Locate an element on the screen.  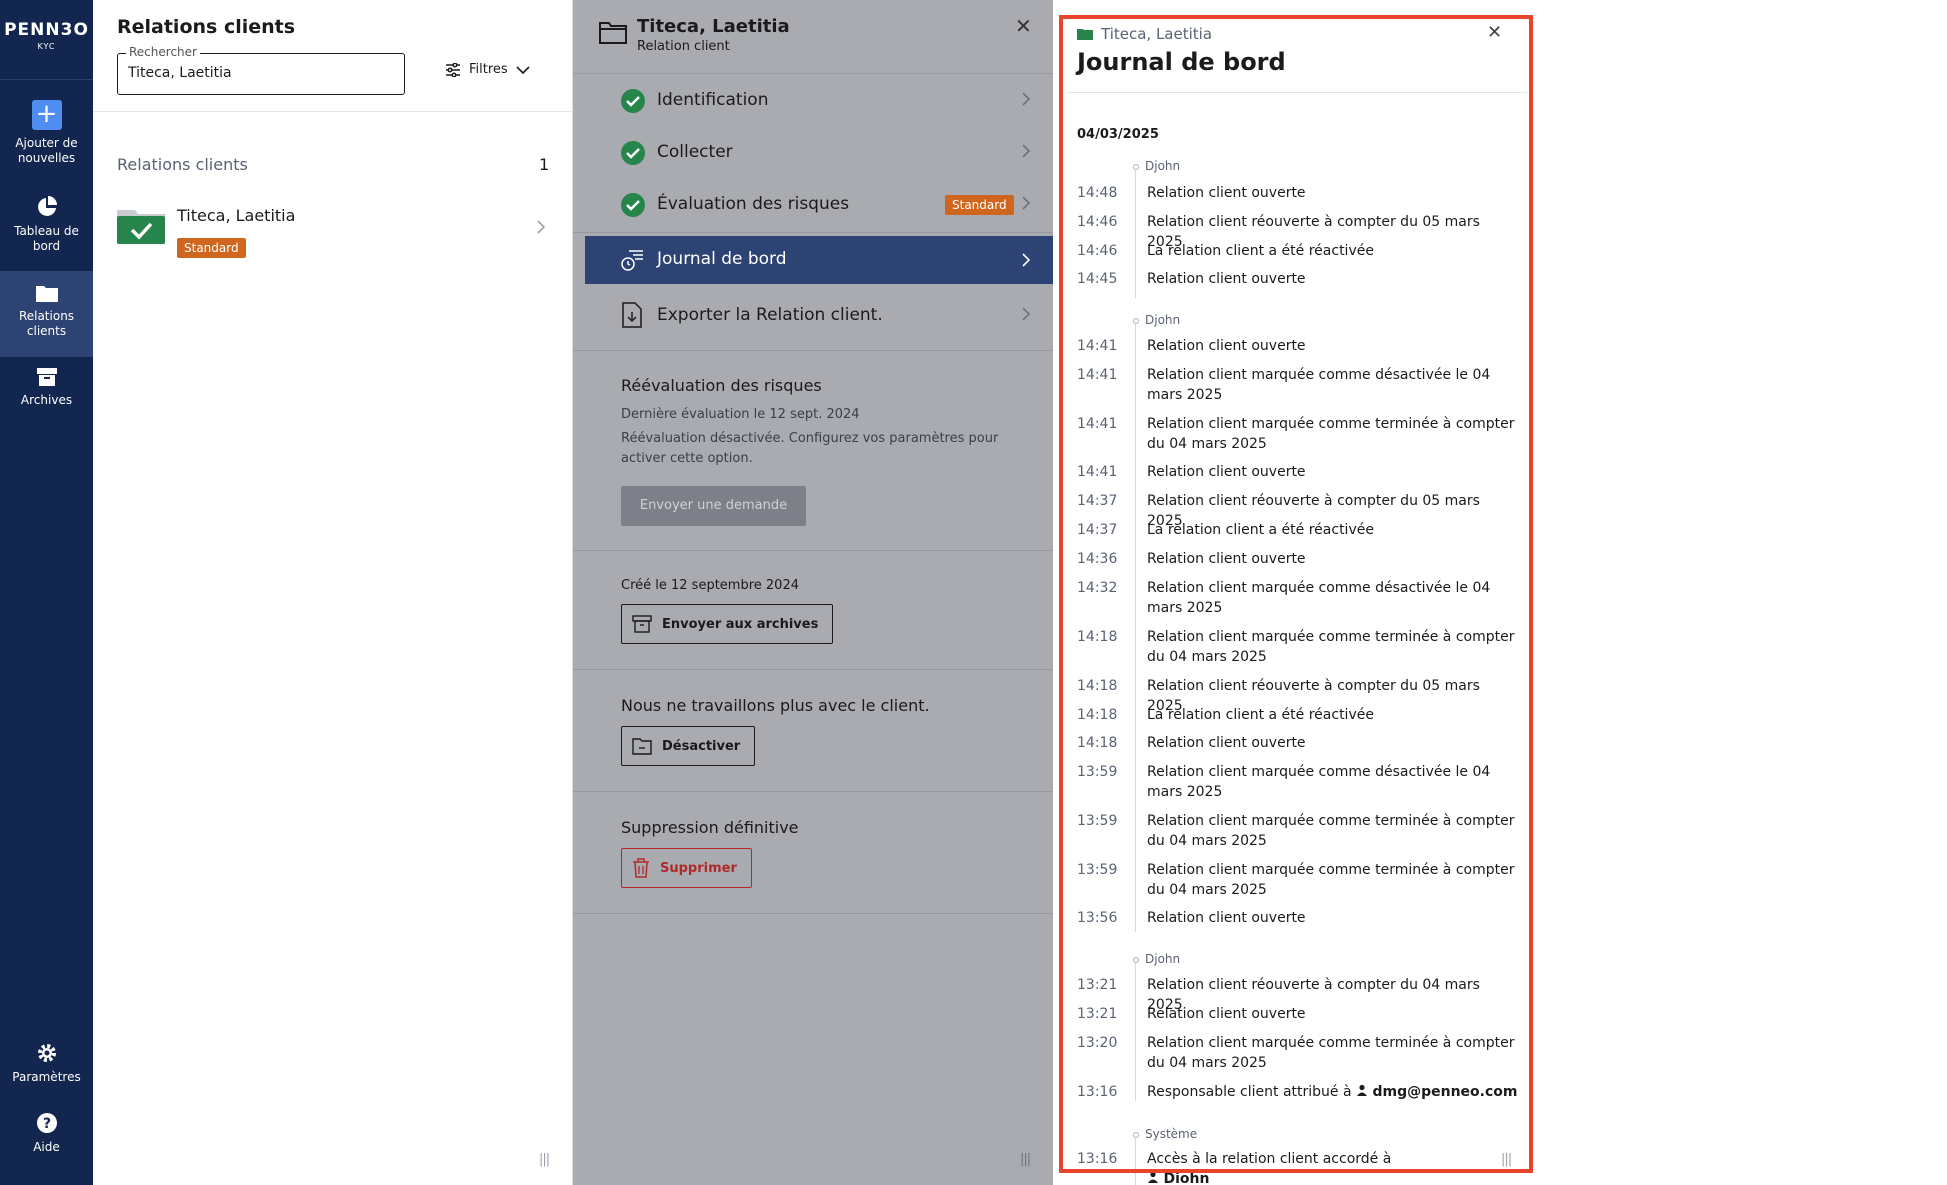
nav-item-label: Paramètres is located at coordinates (46, 1077).